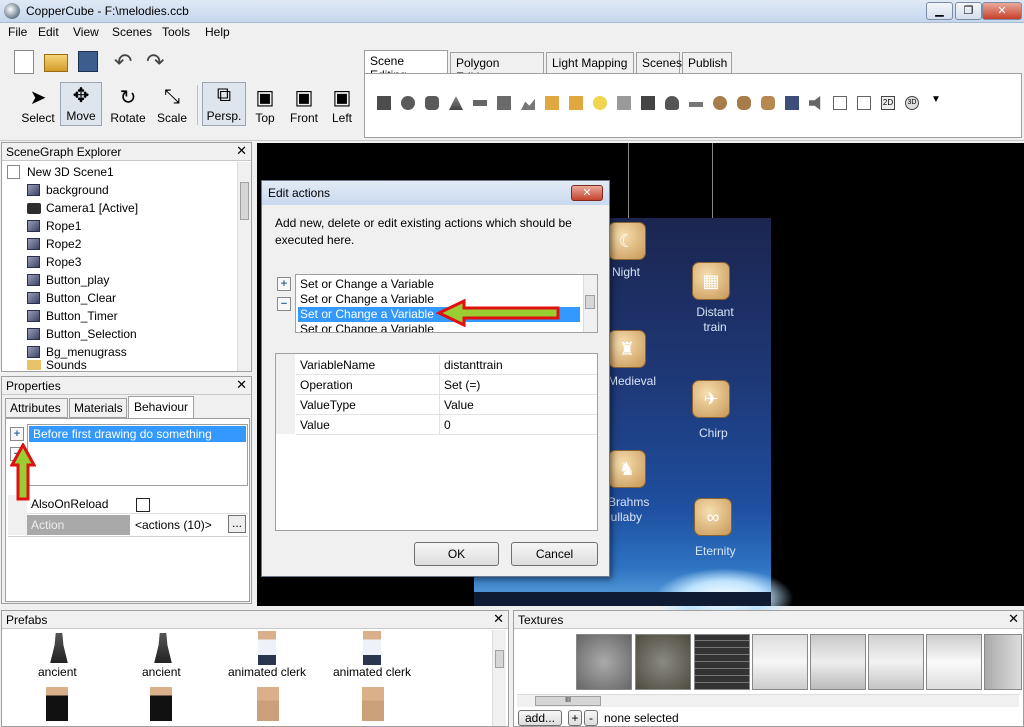 The width and height of the screenshot is (1024, 727). I want to click on menu-view: View, so click(86, 32).